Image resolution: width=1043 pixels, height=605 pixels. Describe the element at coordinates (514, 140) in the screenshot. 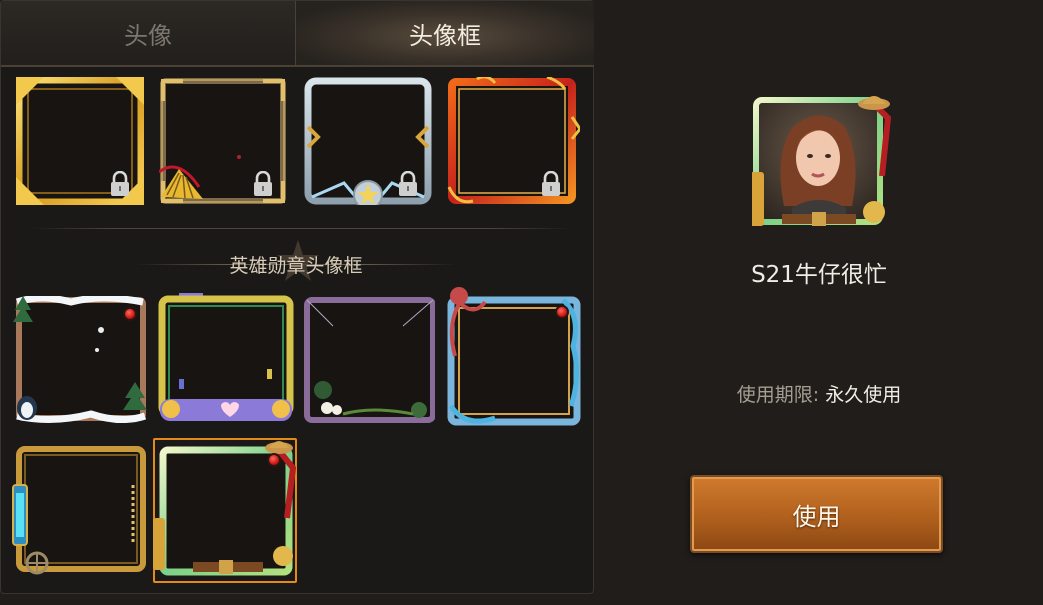

I see `frame-fire` at that location.